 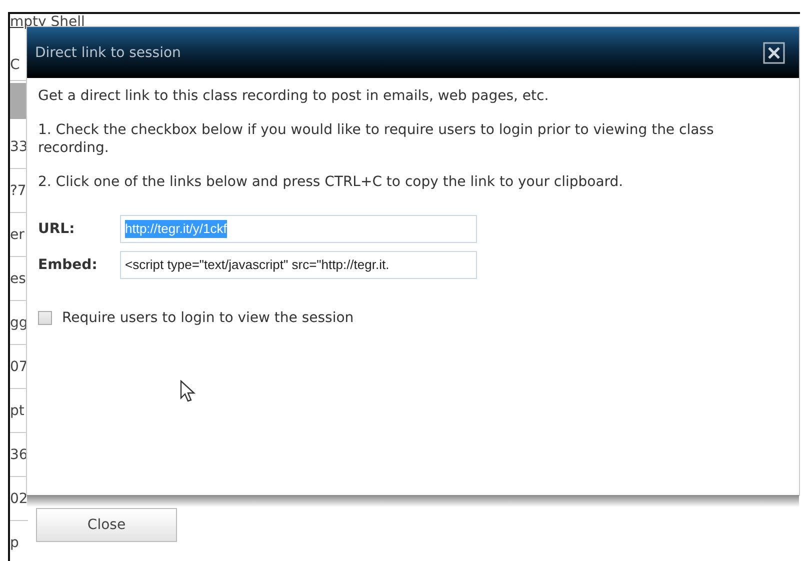 What do you see at coordinates (108, 52) in the screenshot?
I see `dialog-title: Direct link to session` at bounding box center [108, 52].